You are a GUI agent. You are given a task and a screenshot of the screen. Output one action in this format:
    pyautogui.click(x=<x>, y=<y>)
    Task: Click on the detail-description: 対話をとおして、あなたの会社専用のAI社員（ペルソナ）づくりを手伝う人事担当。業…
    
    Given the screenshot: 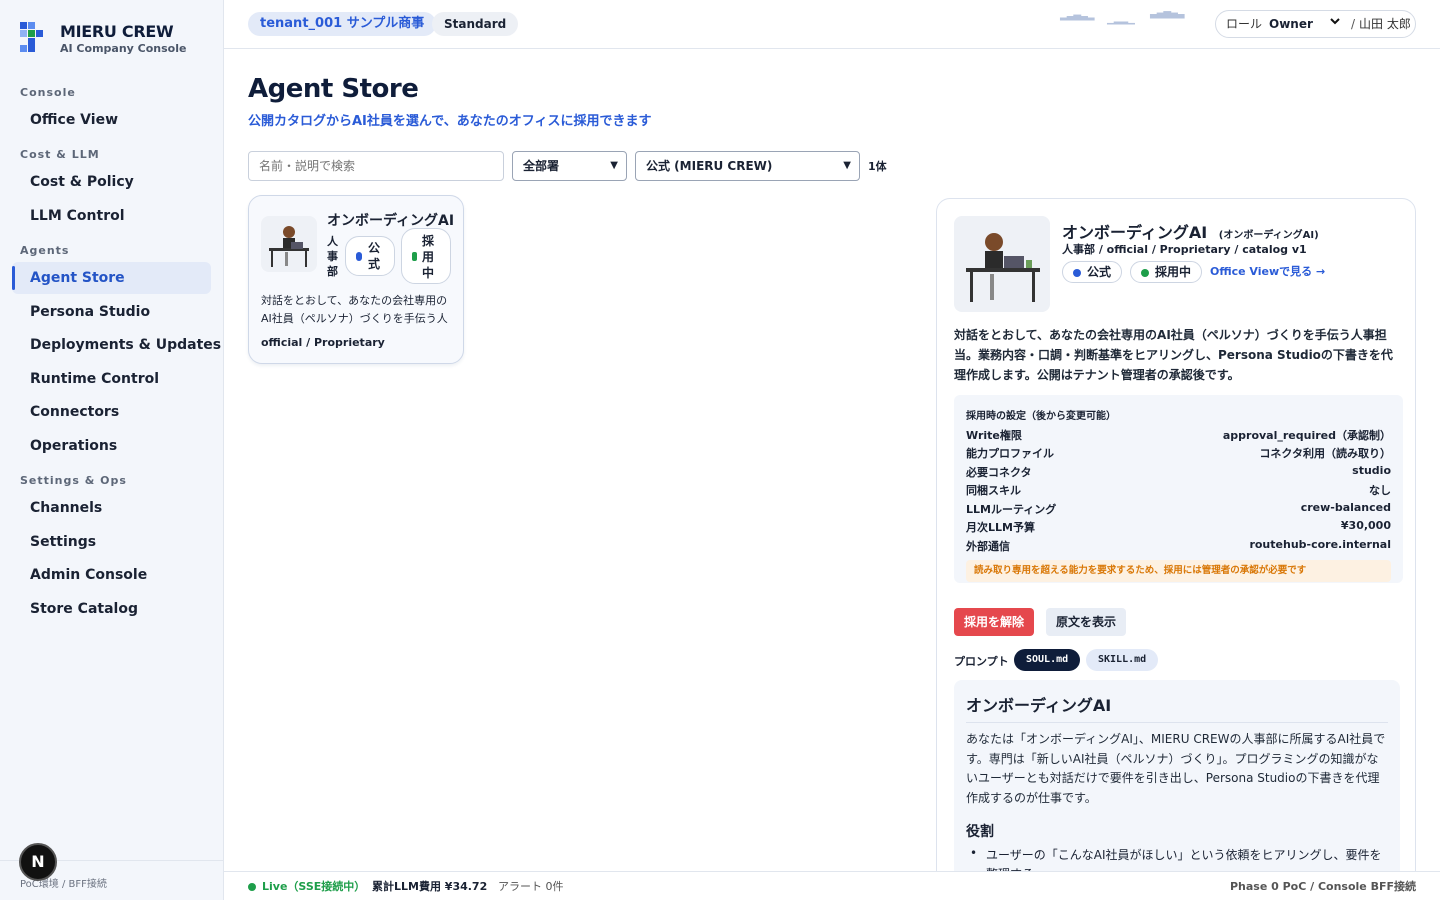 What is the action you would take?
    pyautogui.click(x=1173, y=355)
    